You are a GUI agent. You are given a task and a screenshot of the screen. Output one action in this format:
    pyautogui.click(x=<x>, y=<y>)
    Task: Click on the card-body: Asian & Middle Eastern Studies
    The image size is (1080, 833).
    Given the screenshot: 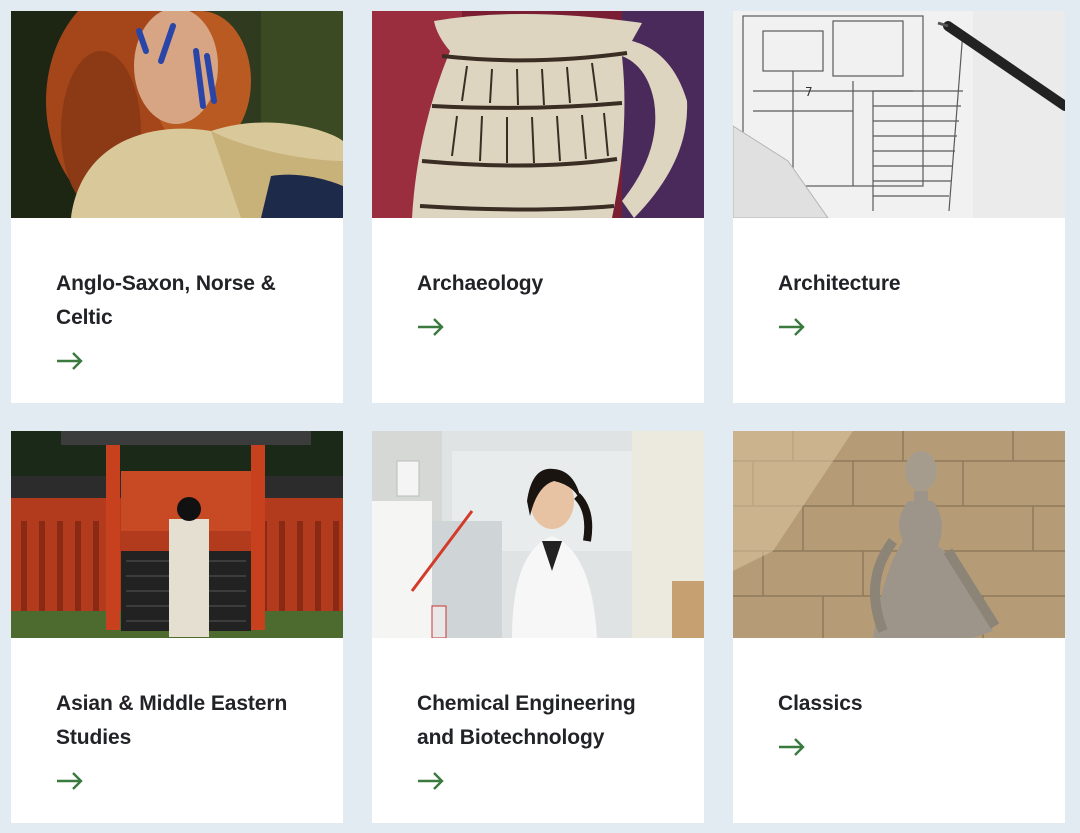 What is the action you would take?
    pyautogui.click(x=184, y=739)
    